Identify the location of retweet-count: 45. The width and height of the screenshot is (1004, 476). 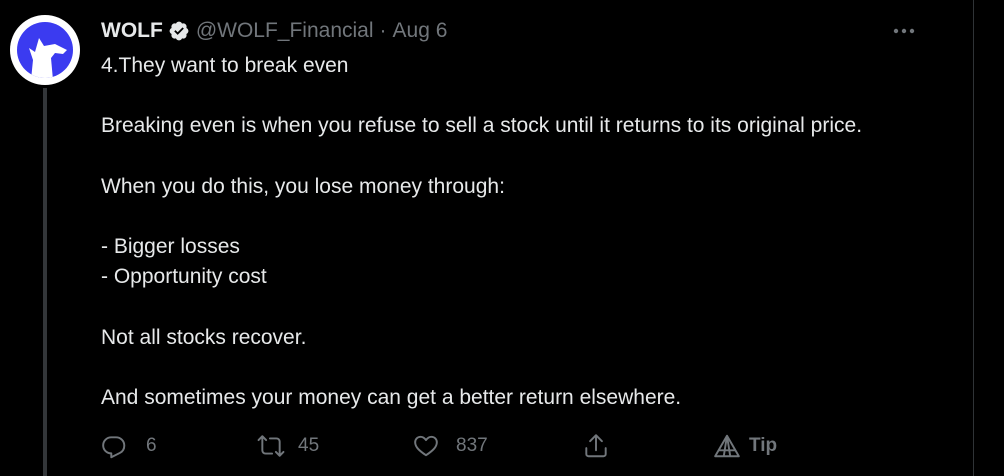
(309, 445).